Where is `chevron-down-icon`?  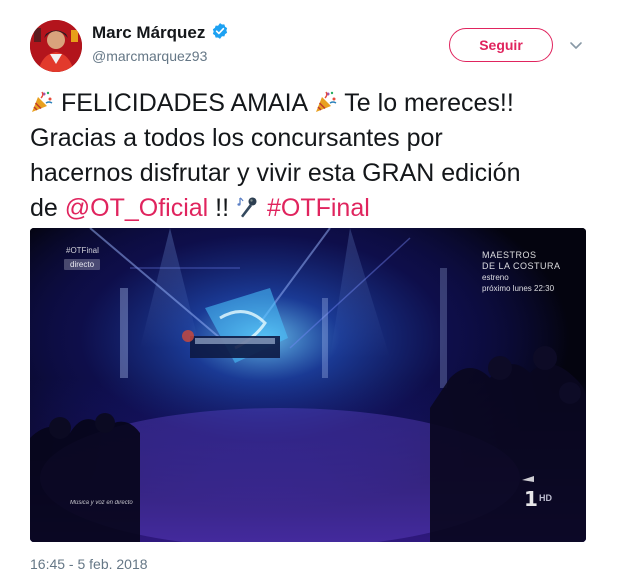 chevron-down-icon is located at coordinates (576, 45).